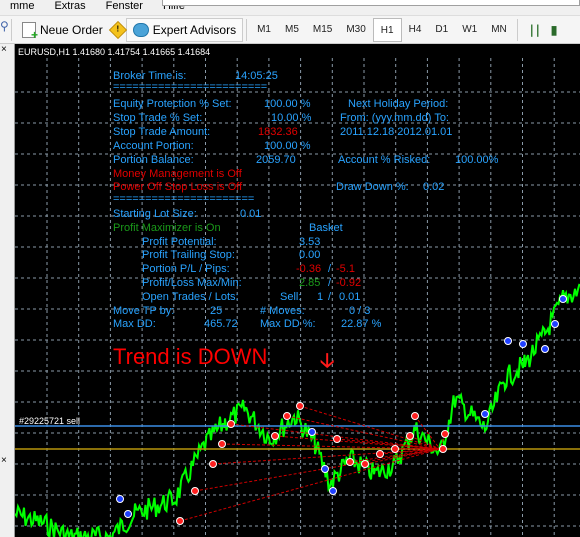  I want to click on order-line-label: #29225721 sell, so click(49, 421).